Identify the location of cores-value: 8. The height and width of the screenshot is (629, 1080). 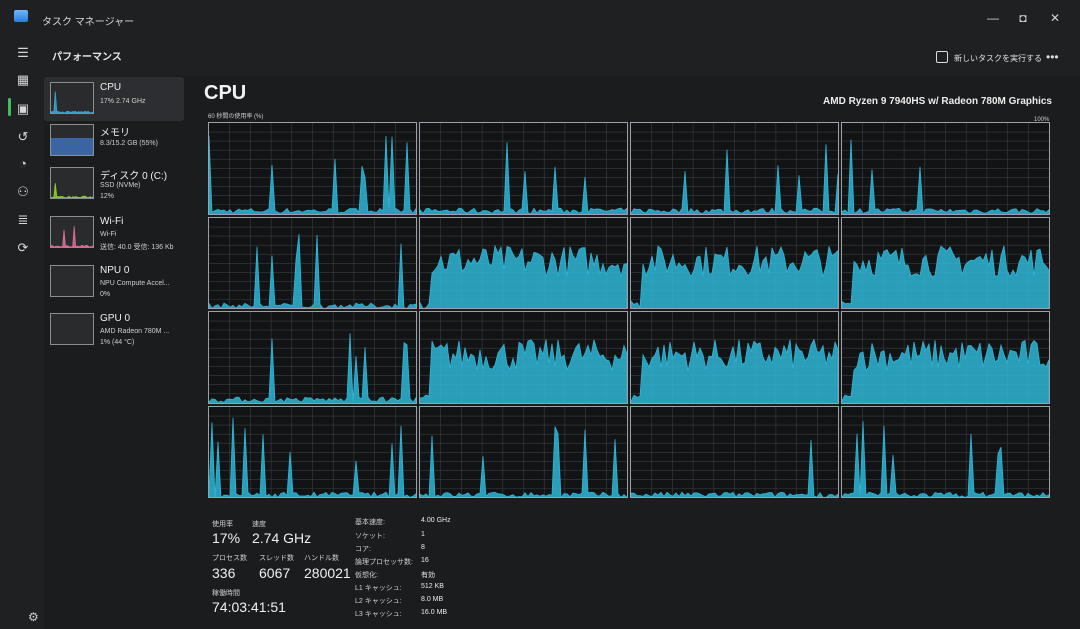
(423, 547).